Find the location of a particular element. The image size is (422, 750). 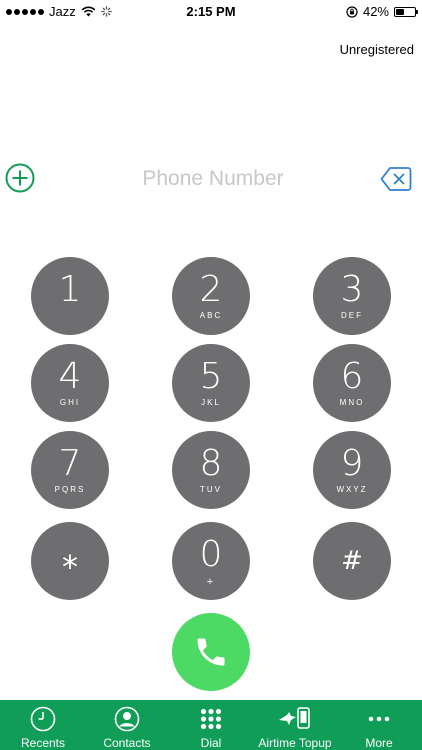

tab-airtime-topup: Airtime Topup is located at coordinates (295, 725).